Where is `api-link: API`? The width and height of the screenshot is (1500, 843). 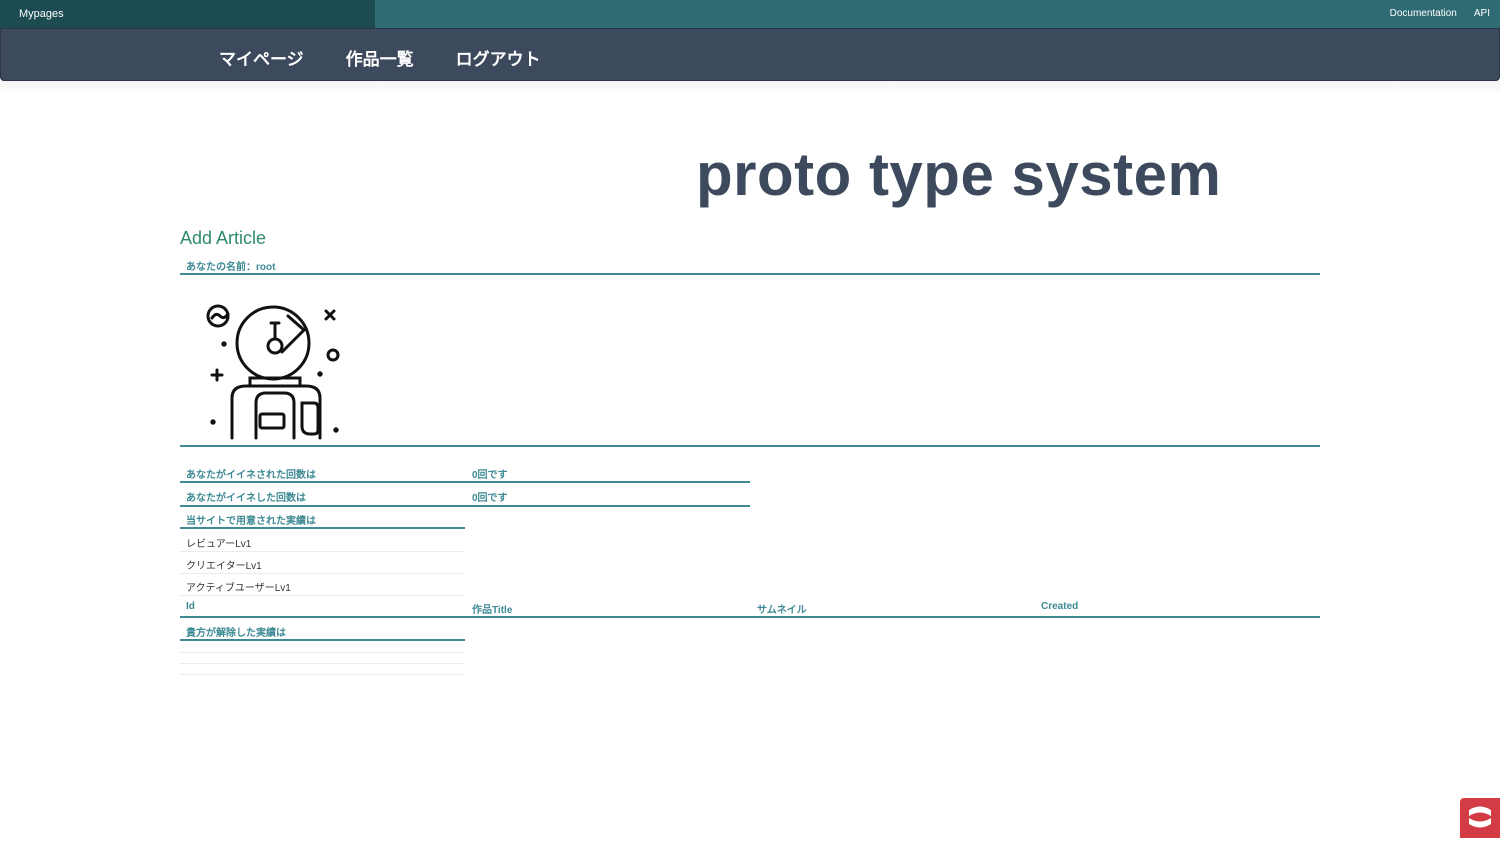 api-link: API is located at coordinates (1482, 13).